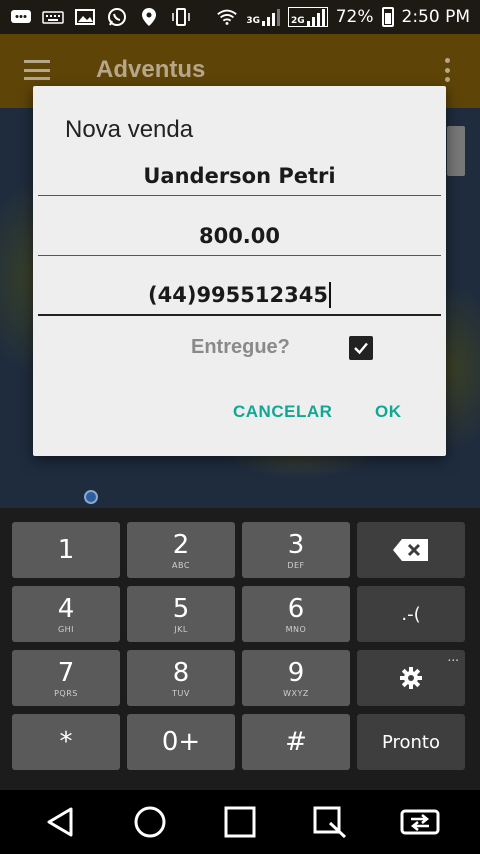 This screenshot has height=854, width=480. I want to click on signal-2g: 2G, so click(308, 17).